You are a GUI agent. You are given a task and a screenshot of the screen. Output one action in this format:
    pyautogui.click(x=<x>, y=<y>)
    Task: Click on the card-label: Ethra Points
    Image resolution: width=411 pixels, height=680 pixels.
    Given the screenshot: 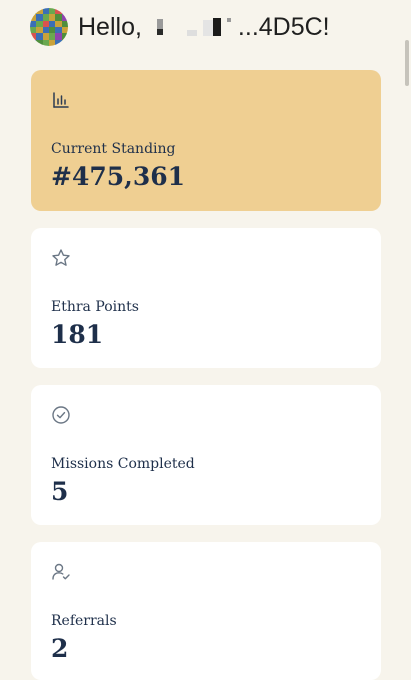 What is the action you would take?
    pyautogui.click(x=95, y=307)
    